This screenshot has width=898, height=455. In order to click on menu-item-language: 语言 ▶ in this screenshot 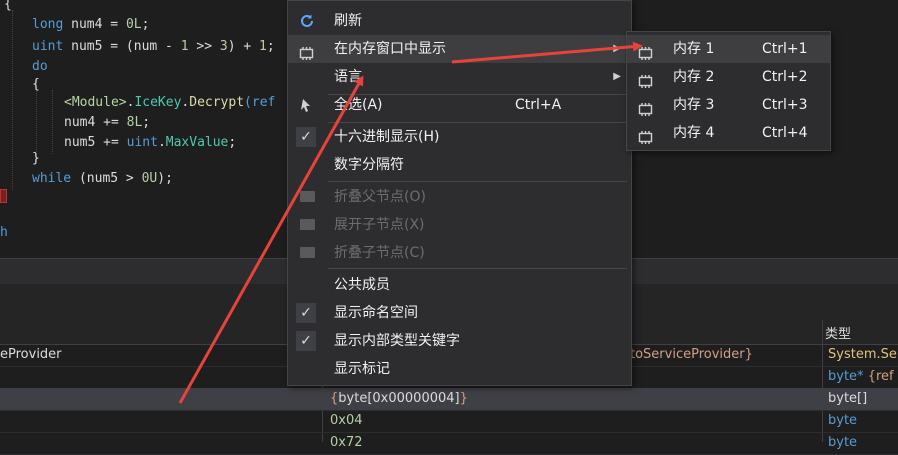, I will do `click(459, 77)`.